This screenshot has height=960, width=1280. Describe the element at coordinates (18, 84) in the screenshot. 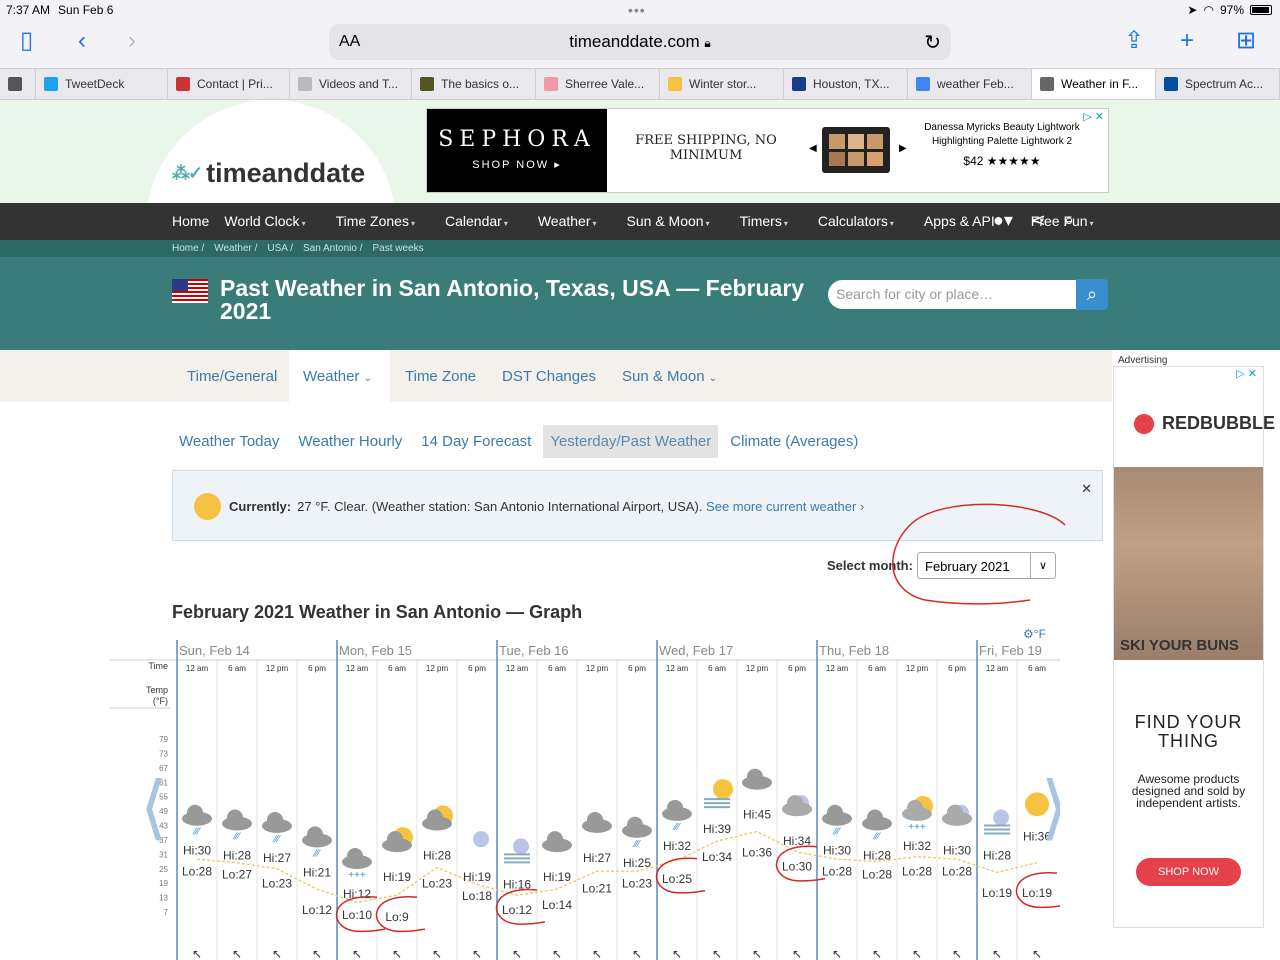

I see `browser-tab` at that location.